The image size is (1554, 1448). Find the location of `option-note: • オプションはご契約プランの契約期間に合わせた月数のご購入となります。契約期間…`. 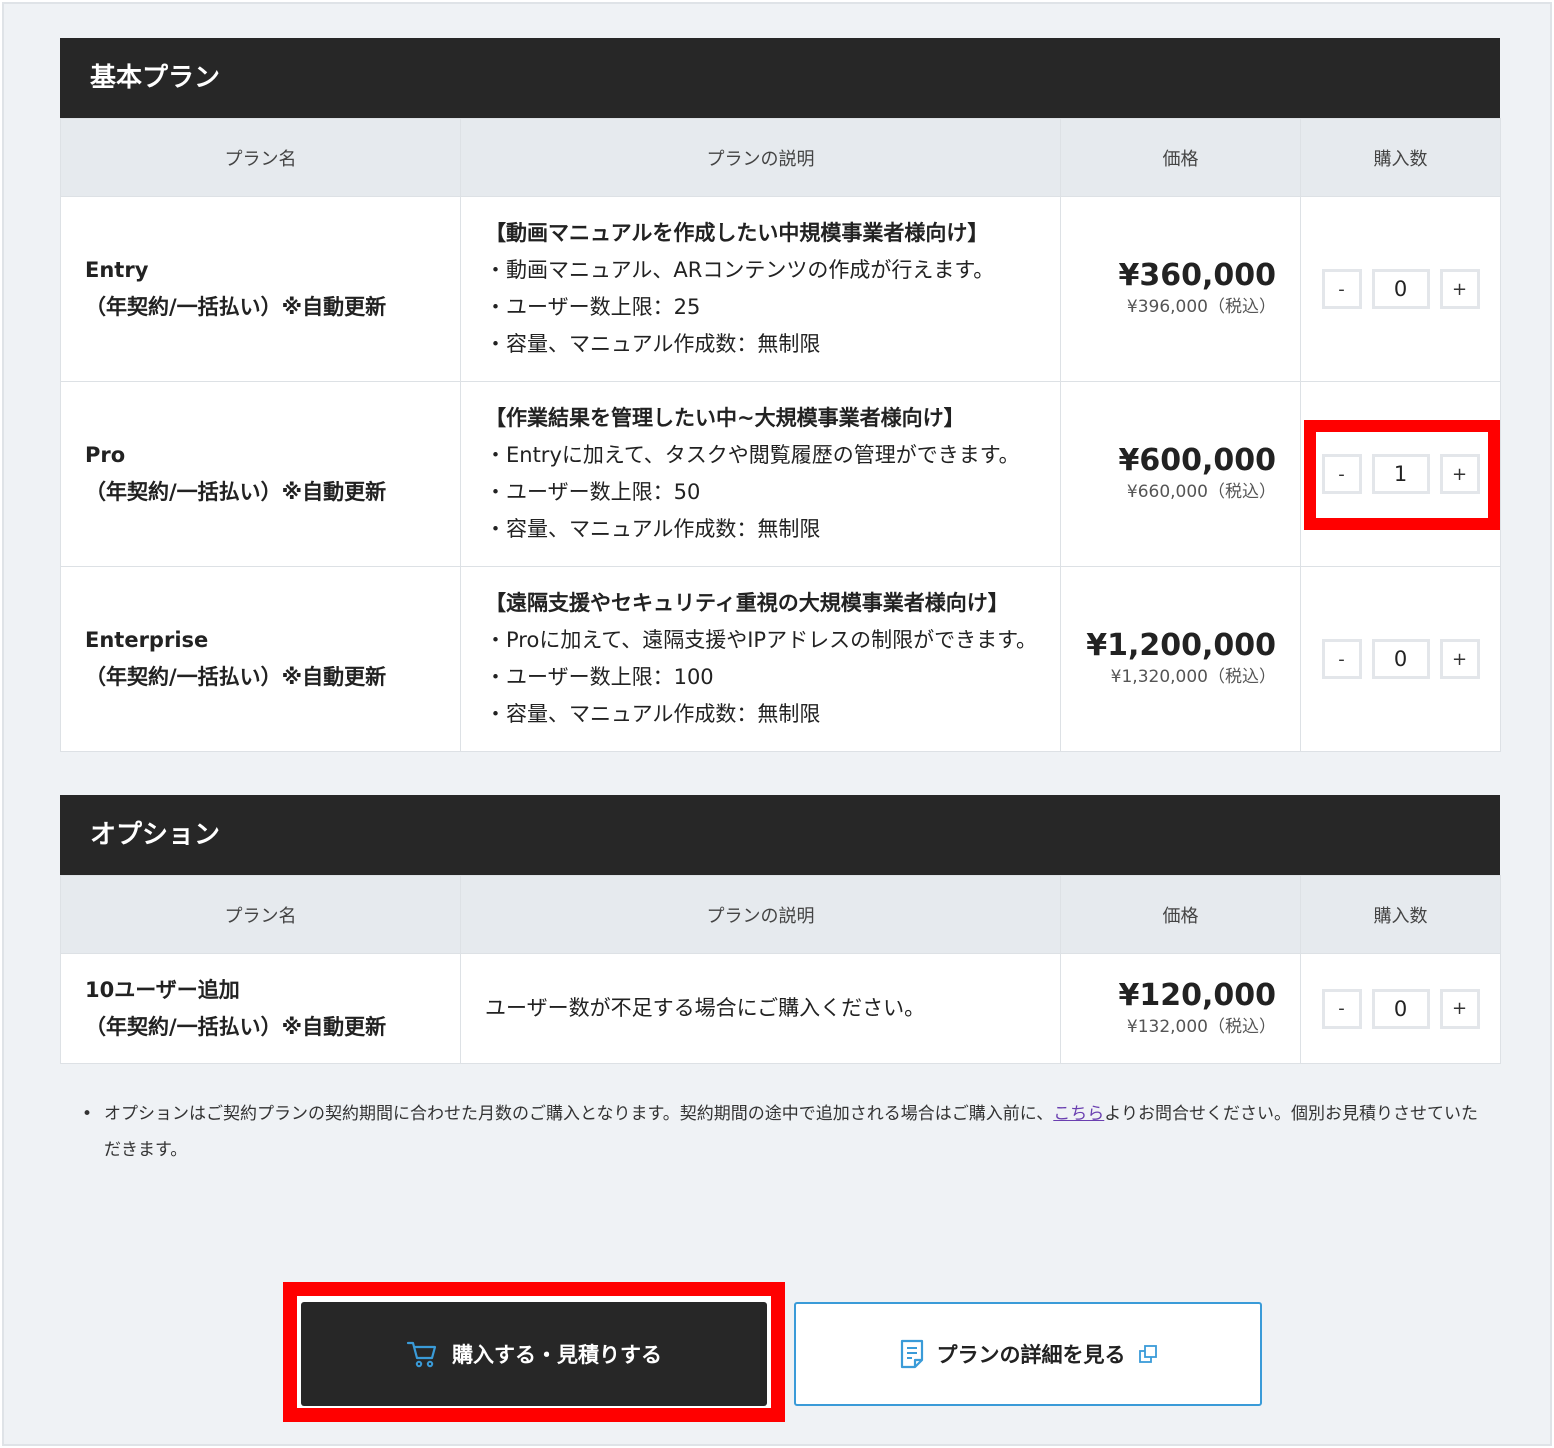

option-note: • オプションはご契約プランの契約期間に合わせた月数のご購入となります。契約期間… is located at coordinates (787, 1132).